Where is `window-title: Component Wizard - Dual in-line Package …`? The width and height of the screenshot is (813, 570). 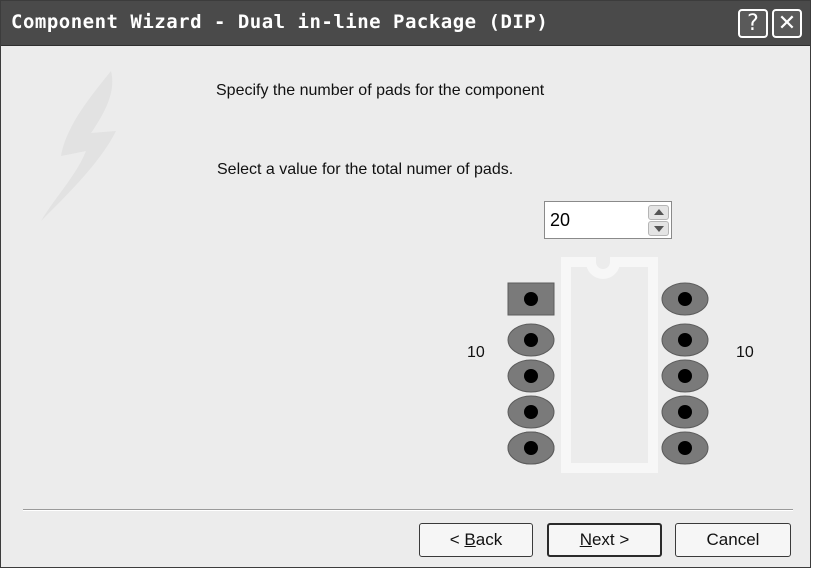
window-title: Component Wizard - Dual in-line Package … is located at coordinates (280, 22).